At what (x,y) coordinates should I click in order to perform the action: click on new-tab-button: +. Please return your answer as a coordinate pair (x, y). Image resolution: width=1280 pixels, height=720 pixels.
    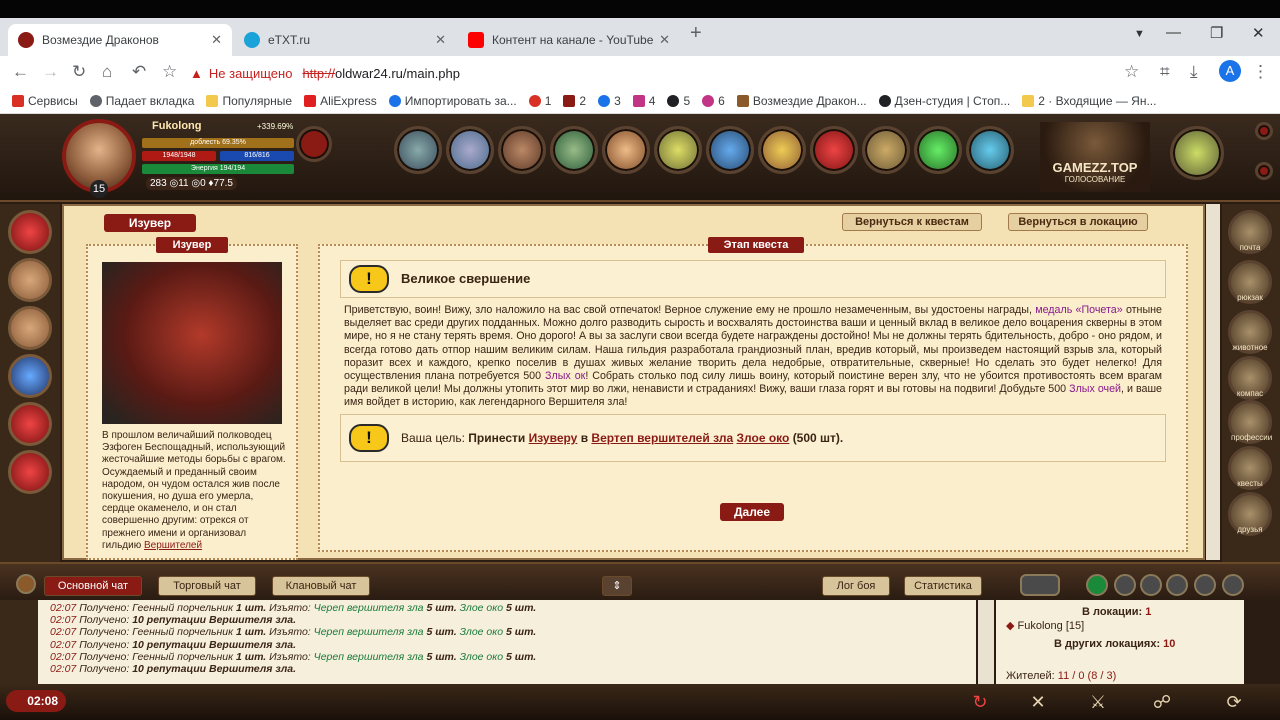
    Looking at the image, I should click on (696, 33).